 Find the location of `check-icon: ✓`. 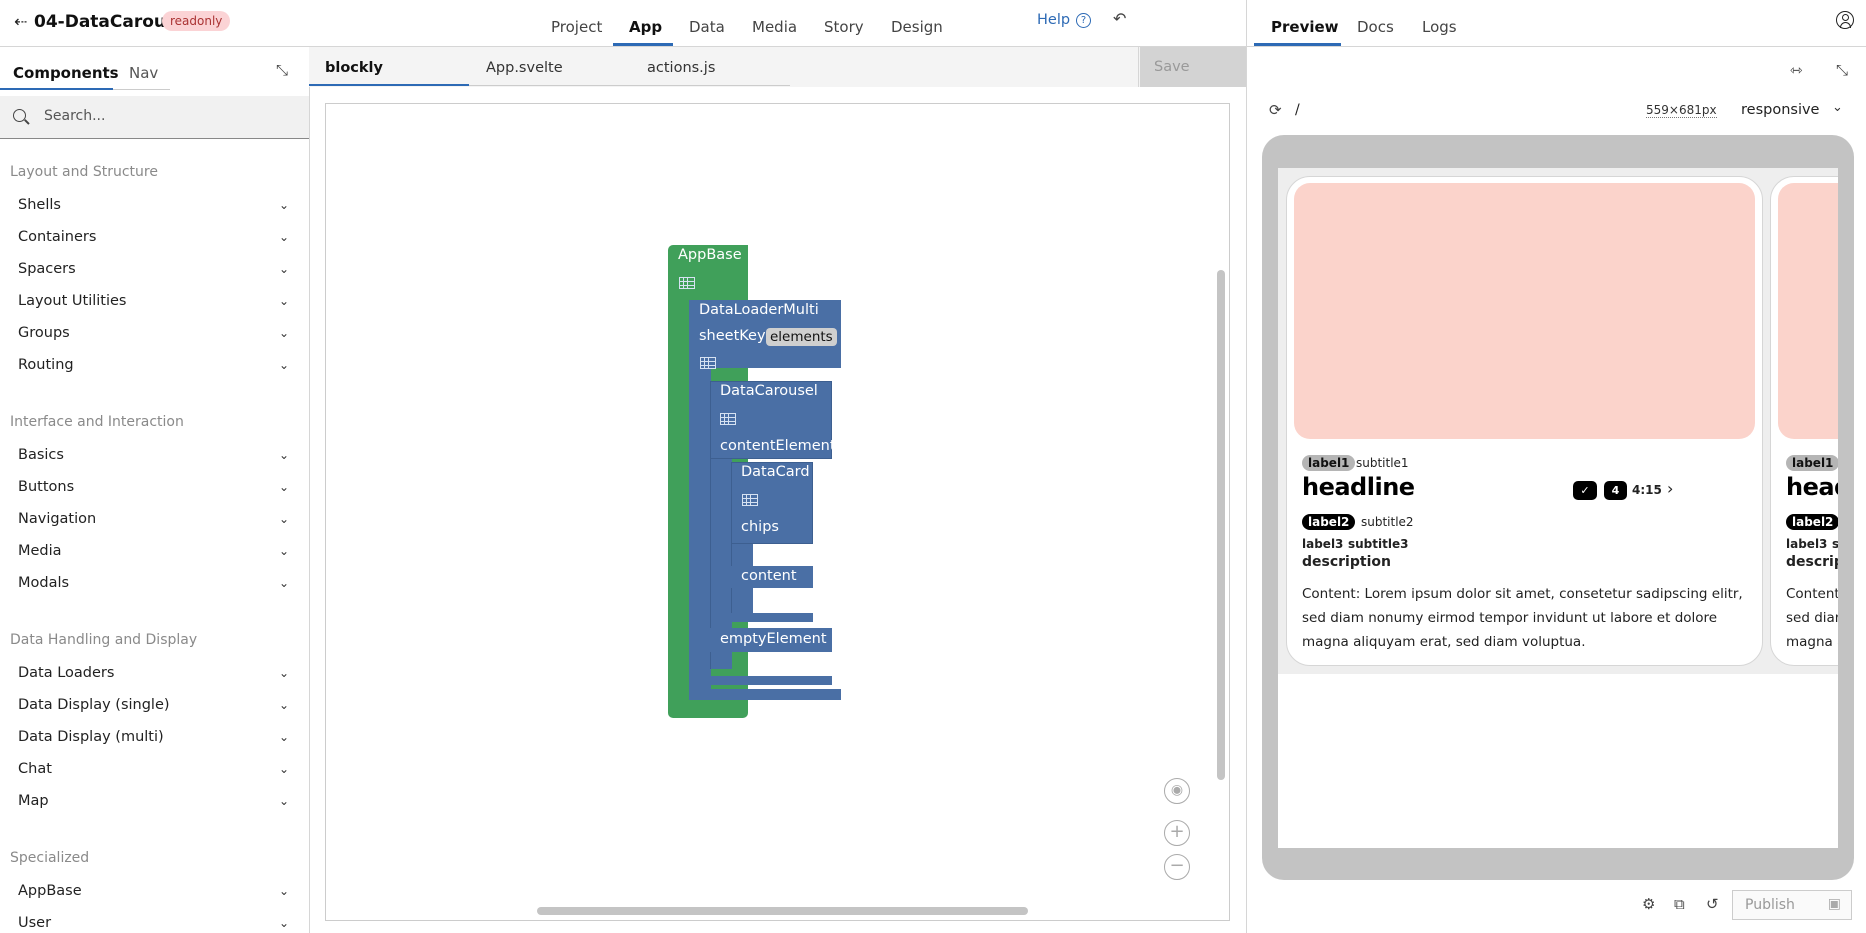

check-icon: ✓ is located at coordinates (1585, 490).